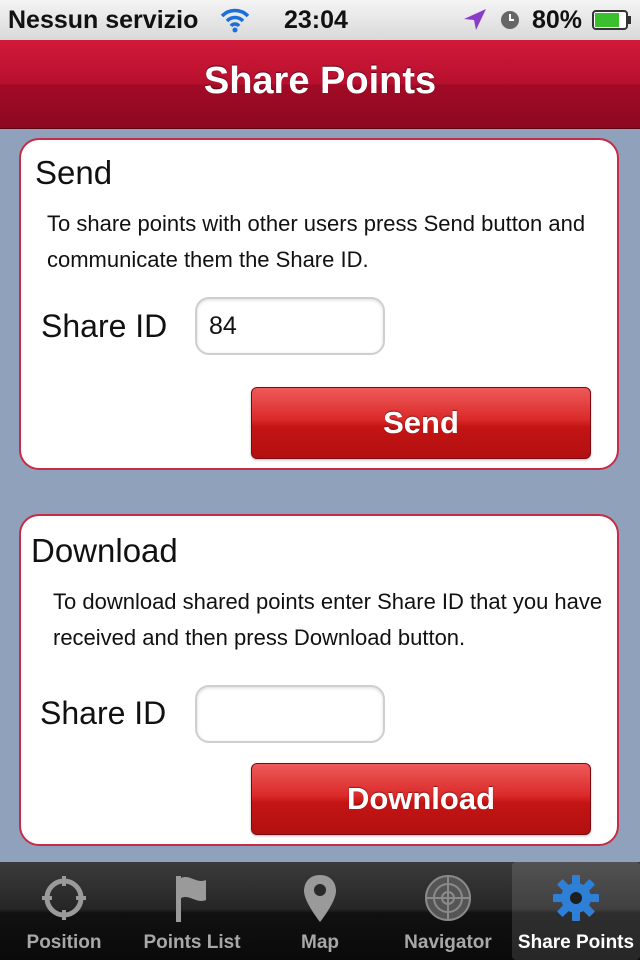 This screenshot has width=640, height=960. Describe the element at coordinates (235, 20) in the screenshot. I see `wifi-icon` at that location.